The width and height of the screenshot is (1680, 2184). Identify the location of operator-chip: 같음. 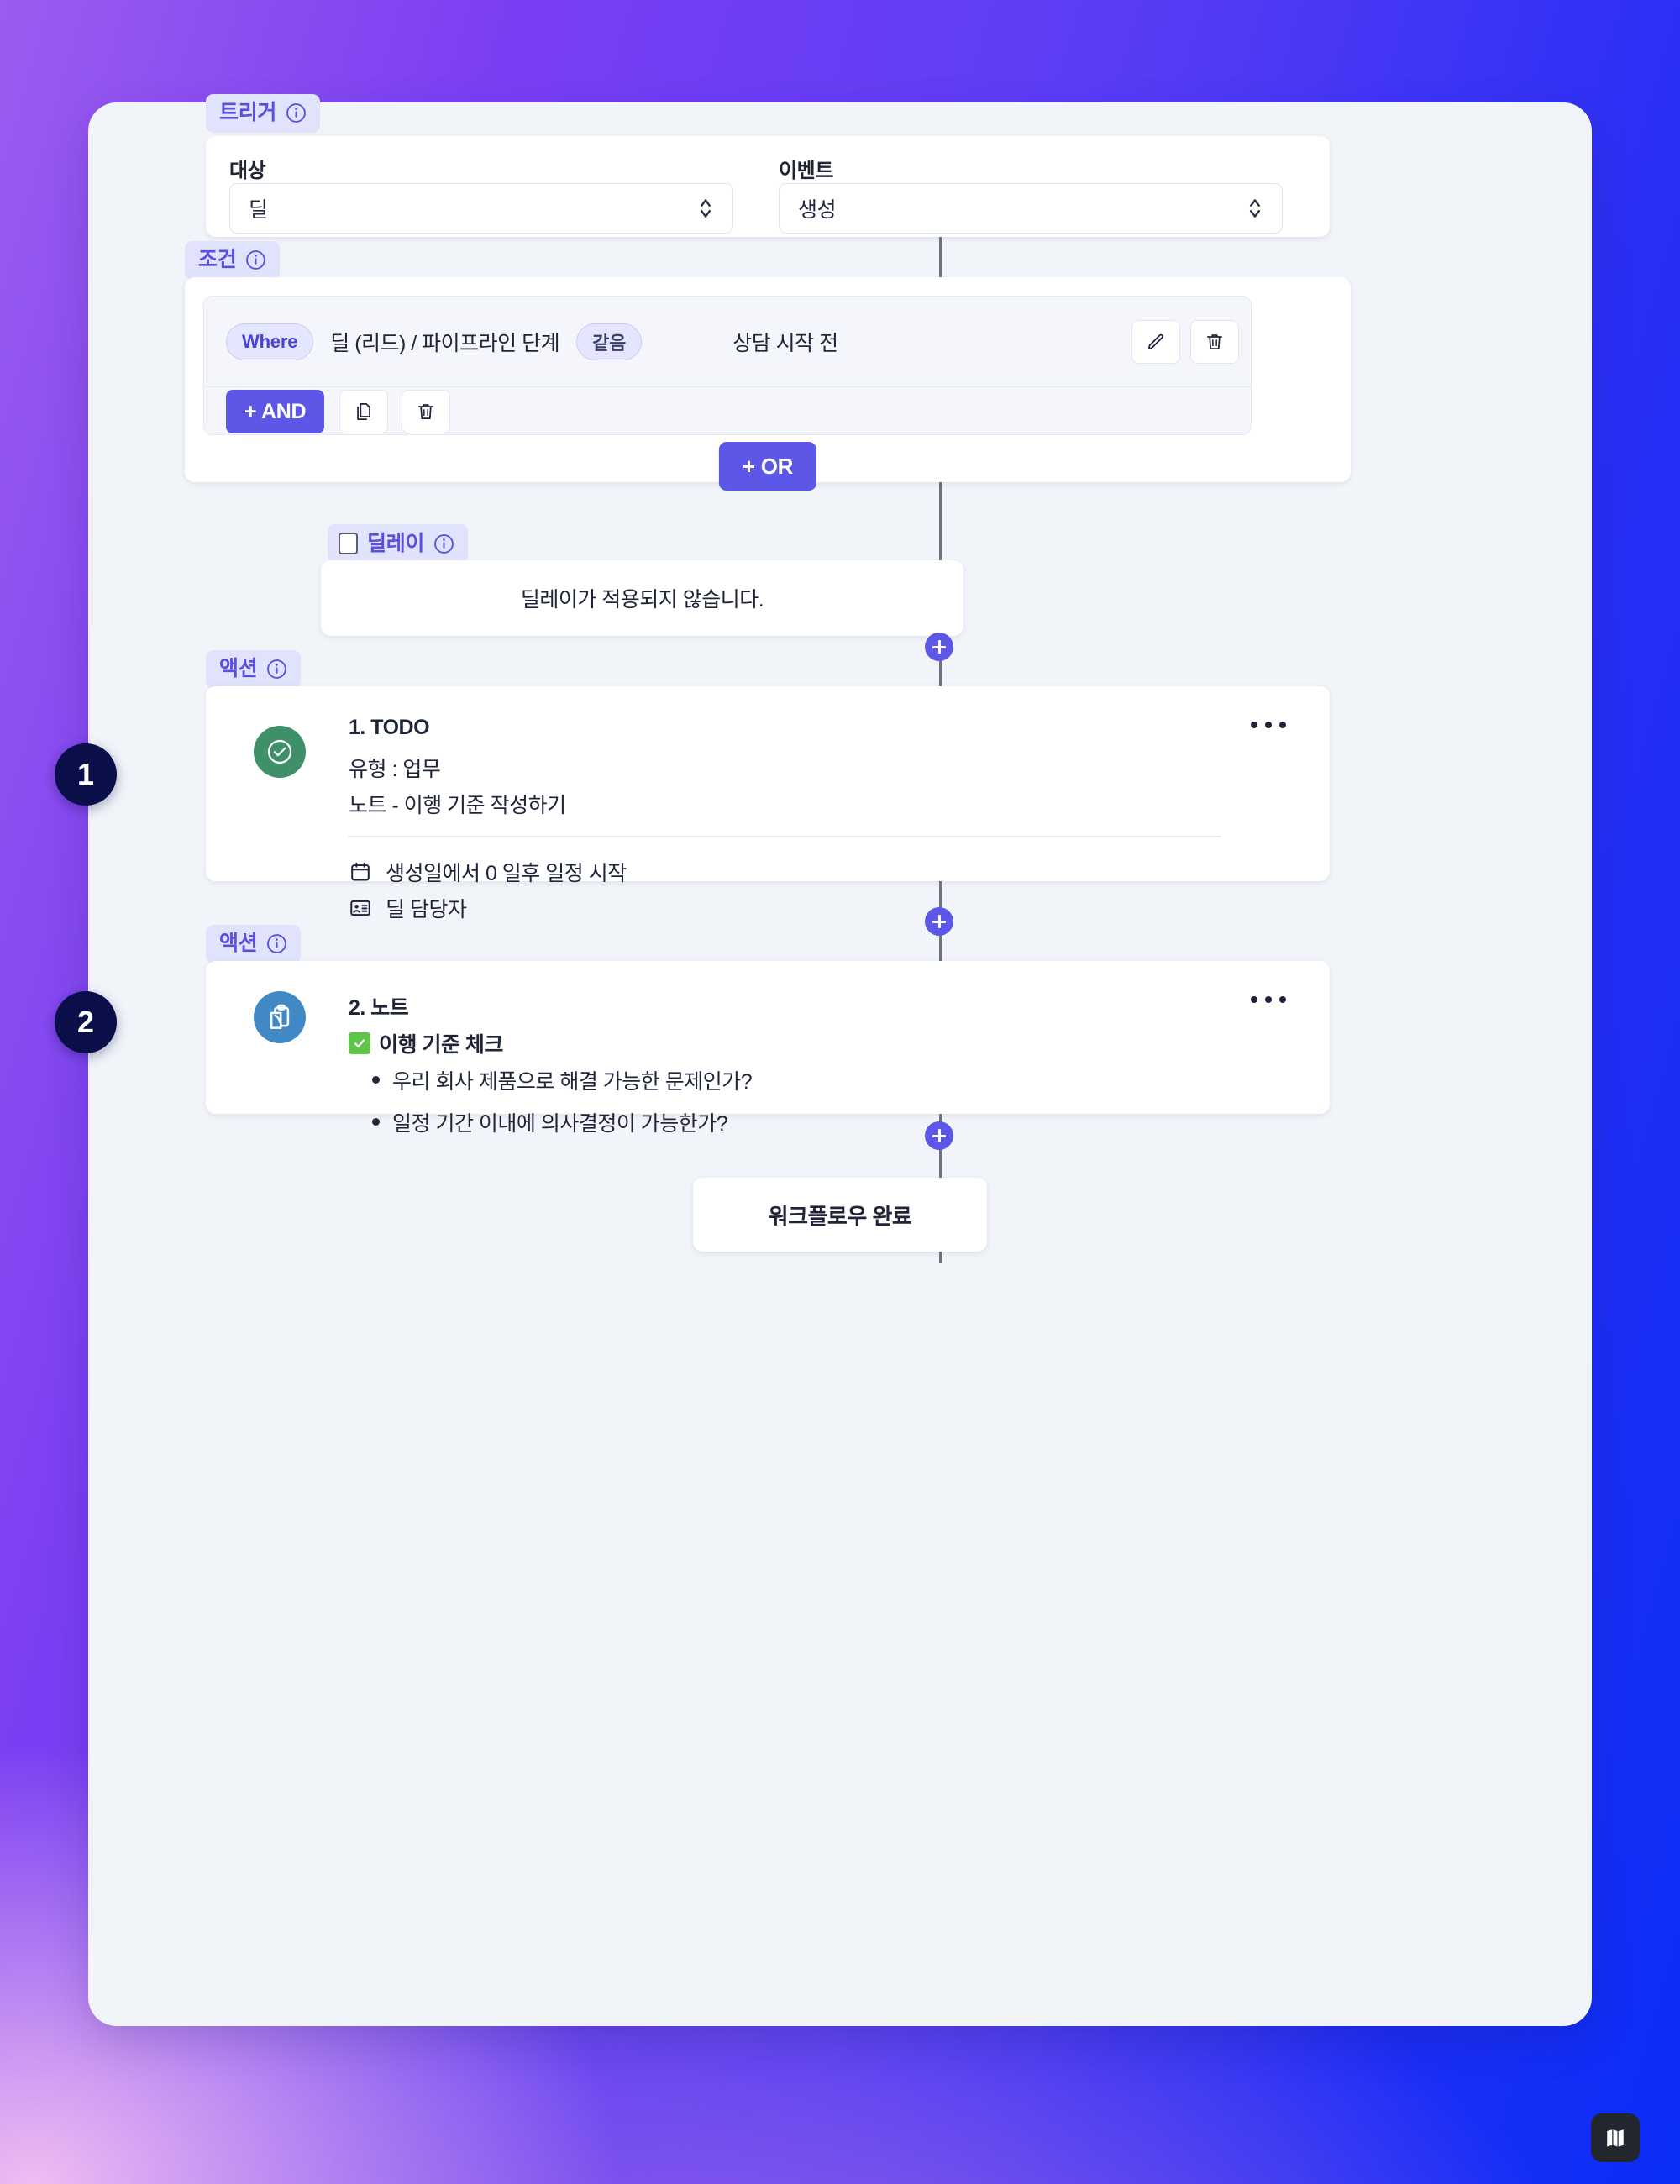
(609, 341).